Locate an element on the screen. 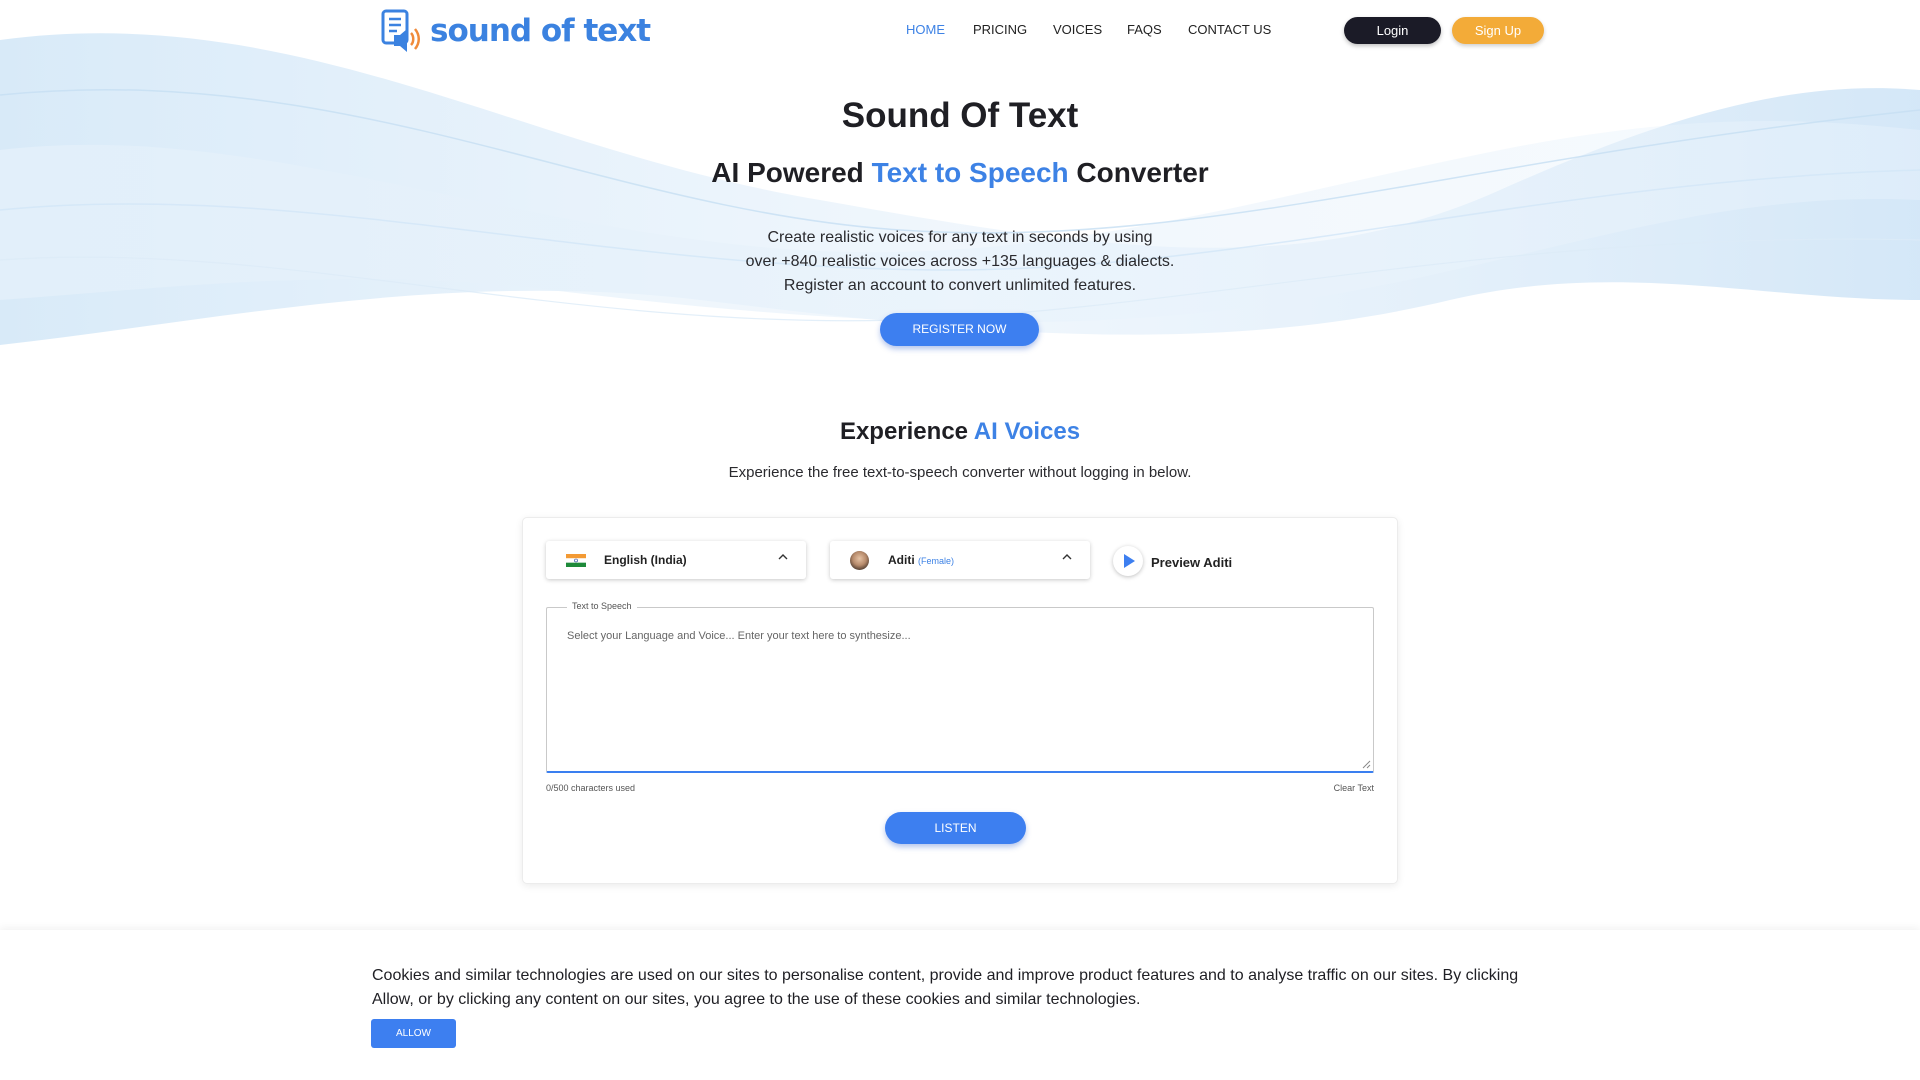  experience-title-highlight: AI Voices is located at coordinates (1027, 431).